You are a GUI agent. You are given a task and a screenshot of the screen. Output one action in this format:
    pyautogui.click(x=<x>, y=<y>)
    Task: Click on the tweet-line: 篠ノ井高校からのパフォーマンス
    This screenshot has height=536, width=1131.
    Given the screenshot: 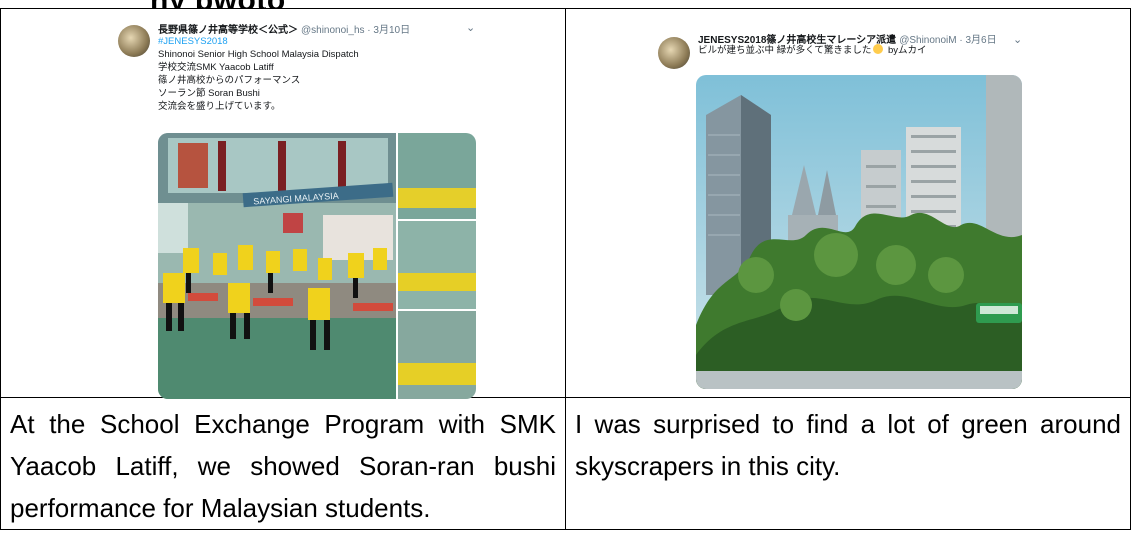 What is the action you would take?
    pyautogui.click(x=229, y=80)
    